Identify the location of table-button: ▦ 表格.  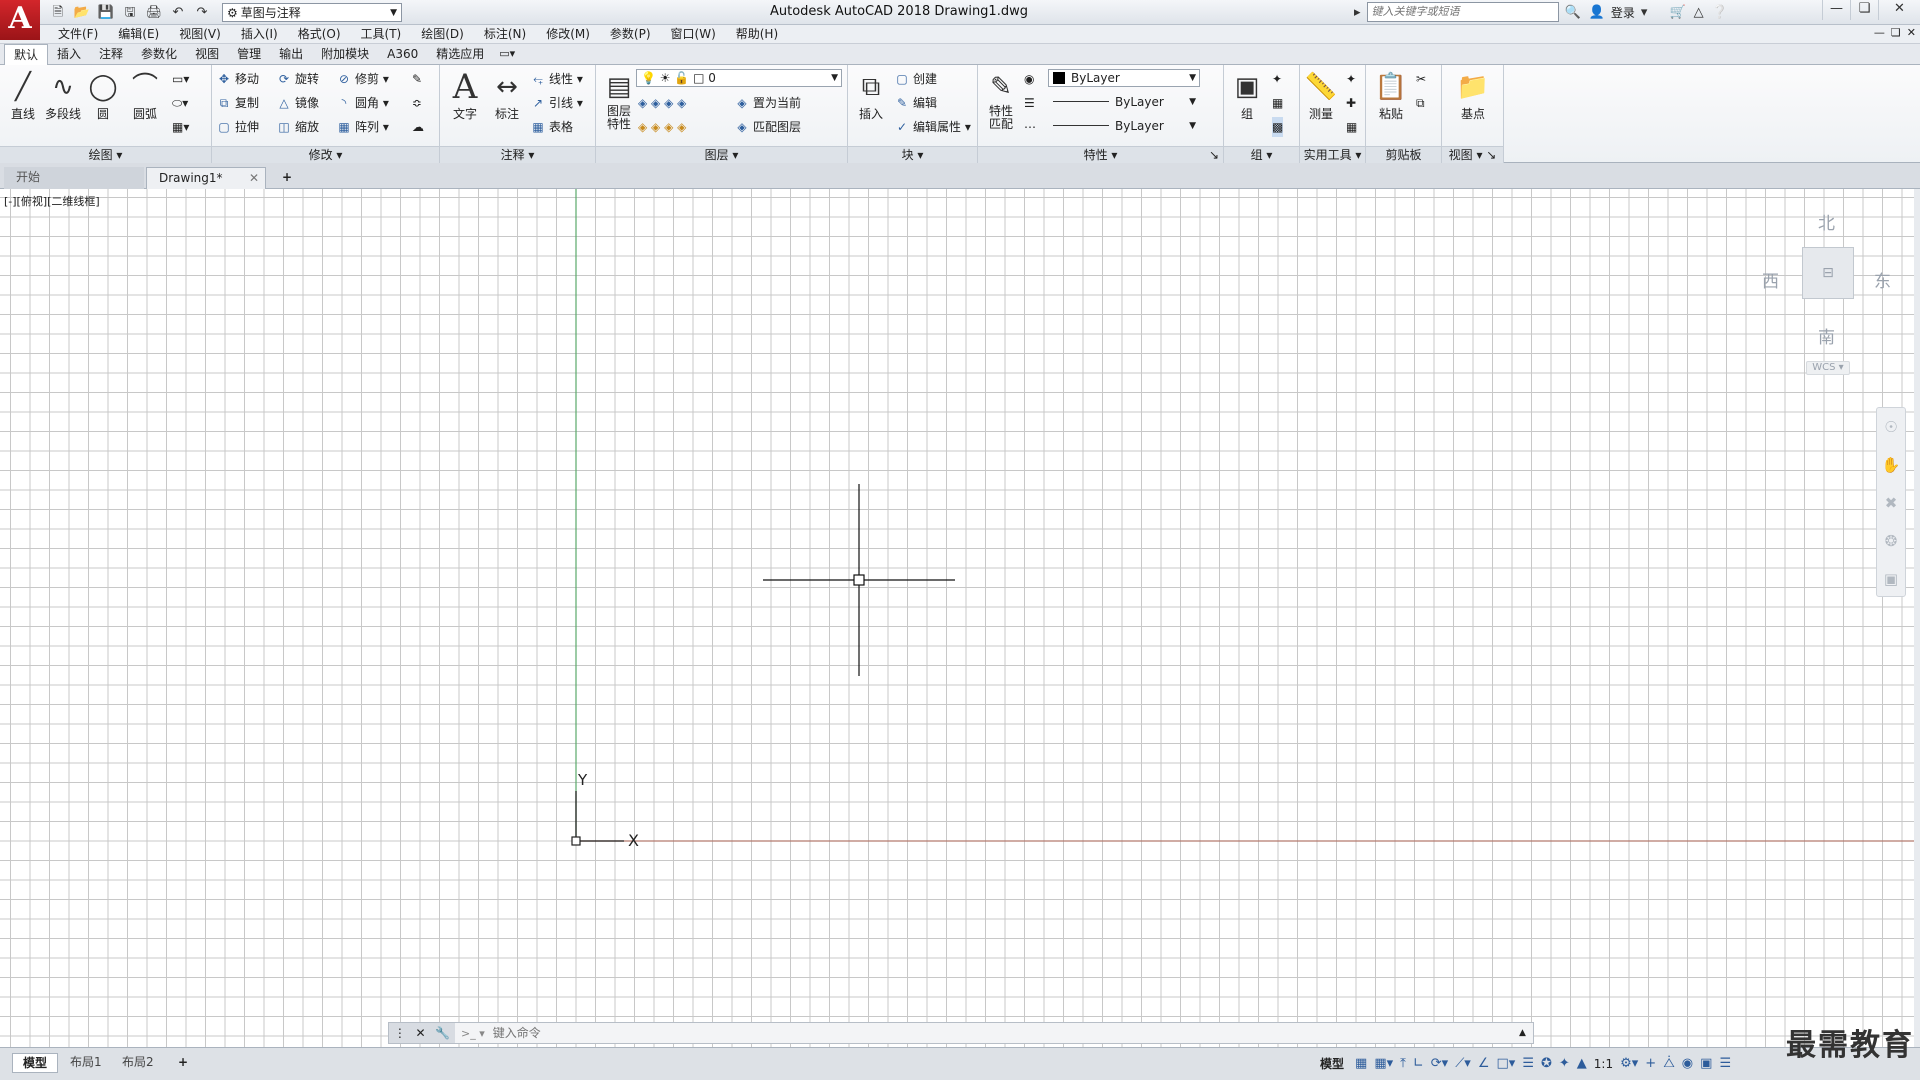
(551, 127).